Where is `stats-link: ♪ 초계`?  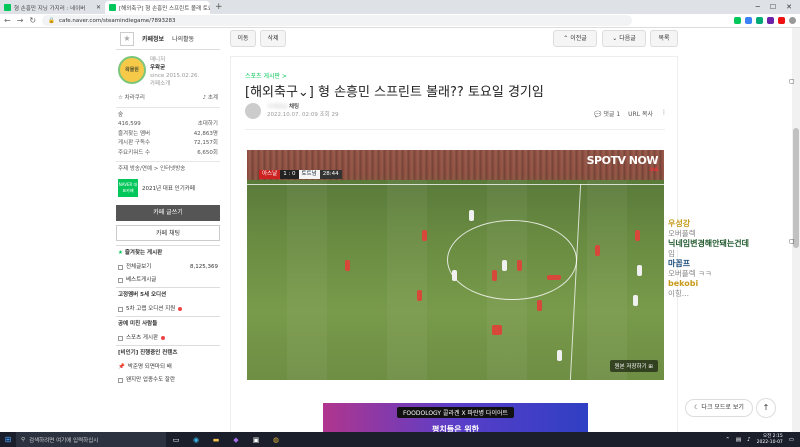
stats-link: ♪ 초계 is located at coordinates (210, 99).